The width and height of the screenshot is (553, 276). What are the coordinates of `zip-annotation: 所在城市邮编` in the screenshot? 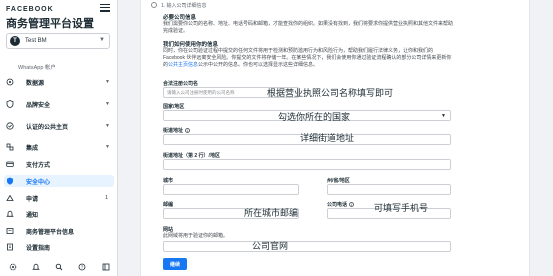 It's located at (271, 213).